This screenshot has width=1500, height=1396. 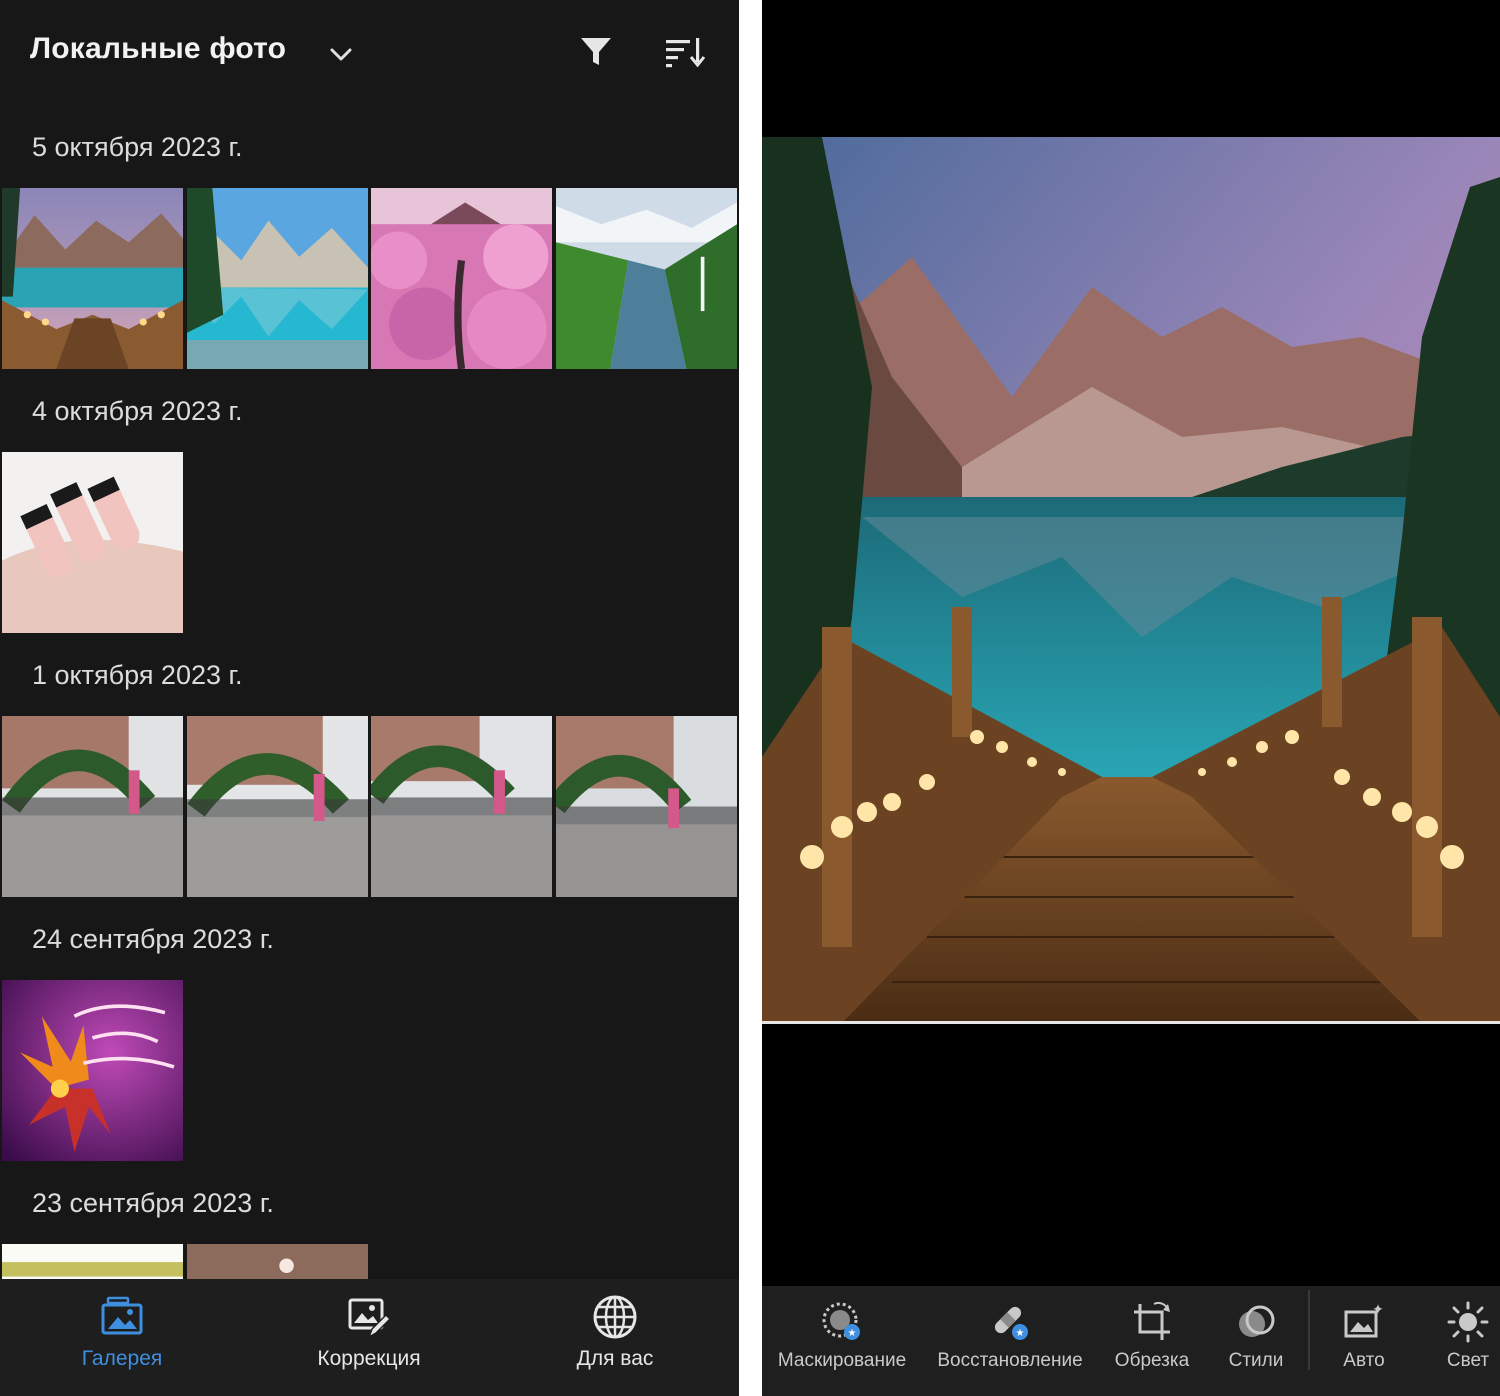 What do you see at coordinates (153, 939) in the screenshot?
I see `section-date: 24 сентября 2023 г.` at bounding box center [153, 939].